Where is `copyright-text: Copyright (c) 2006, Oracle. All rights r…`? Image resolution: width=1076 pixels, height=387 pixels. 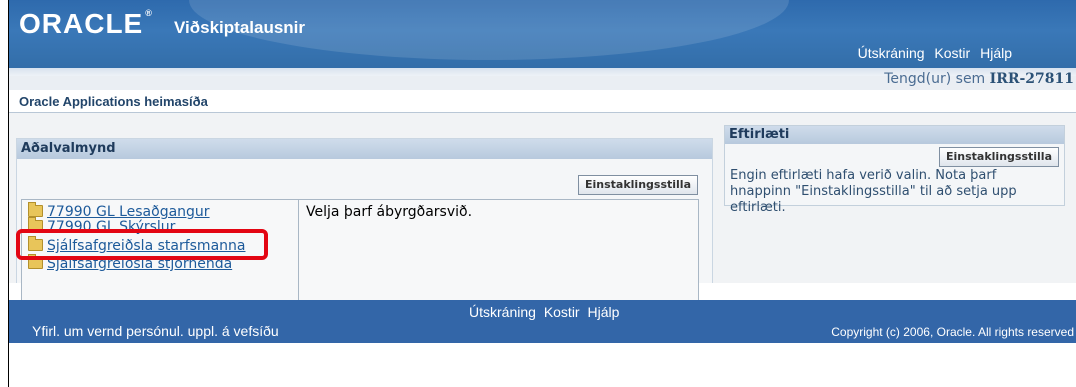 copyright-text: Copyright (c) 2006, Oracle. All rights r… is located at coordinates (952, 332).